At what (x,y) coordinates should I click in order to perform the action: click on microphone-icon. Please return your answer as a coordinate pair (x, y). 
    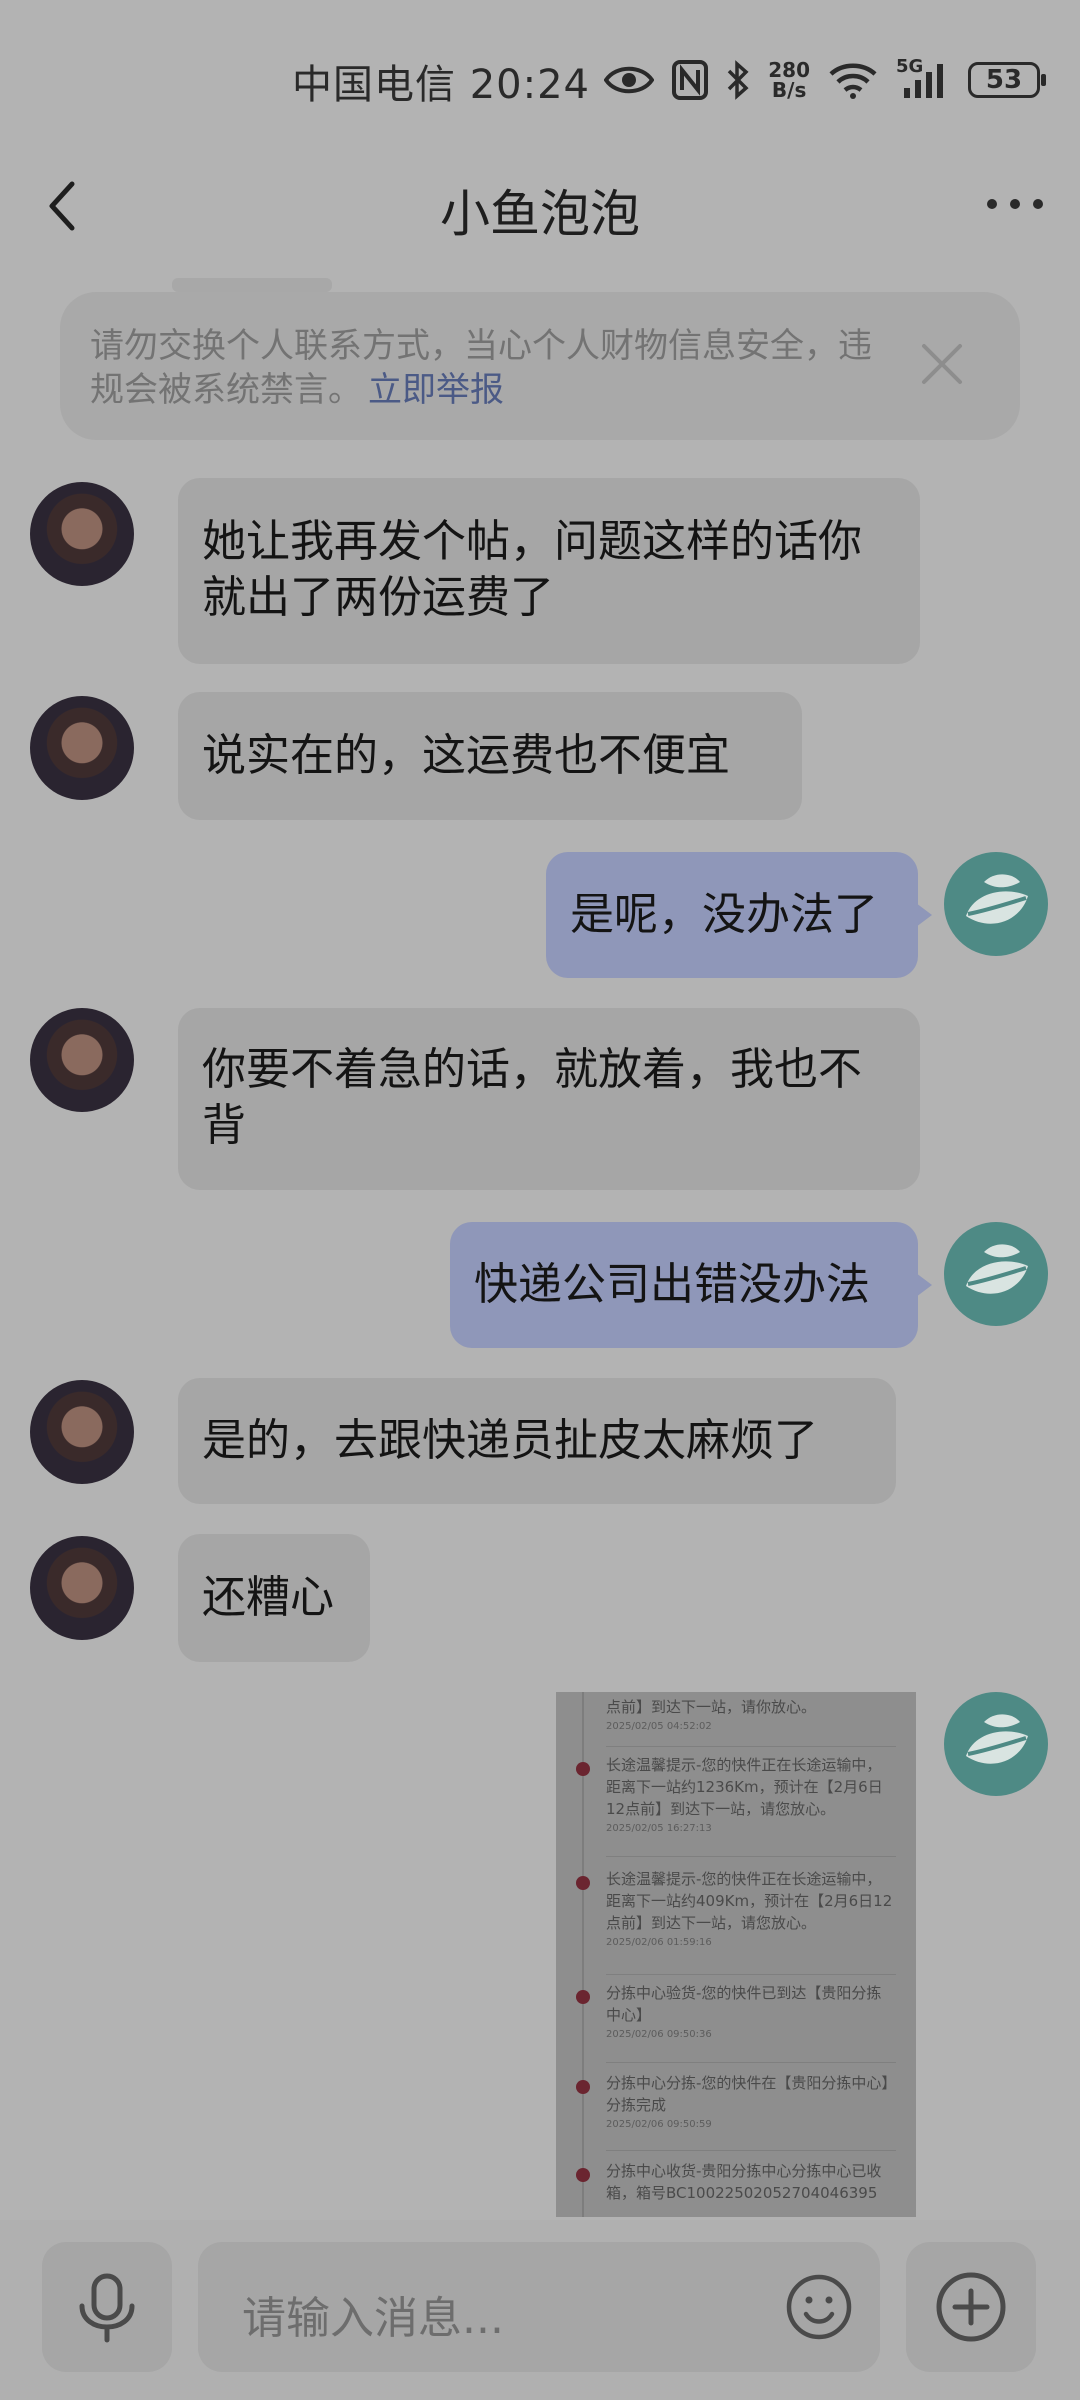
    Looking at the image, I should click on (107, 2308).